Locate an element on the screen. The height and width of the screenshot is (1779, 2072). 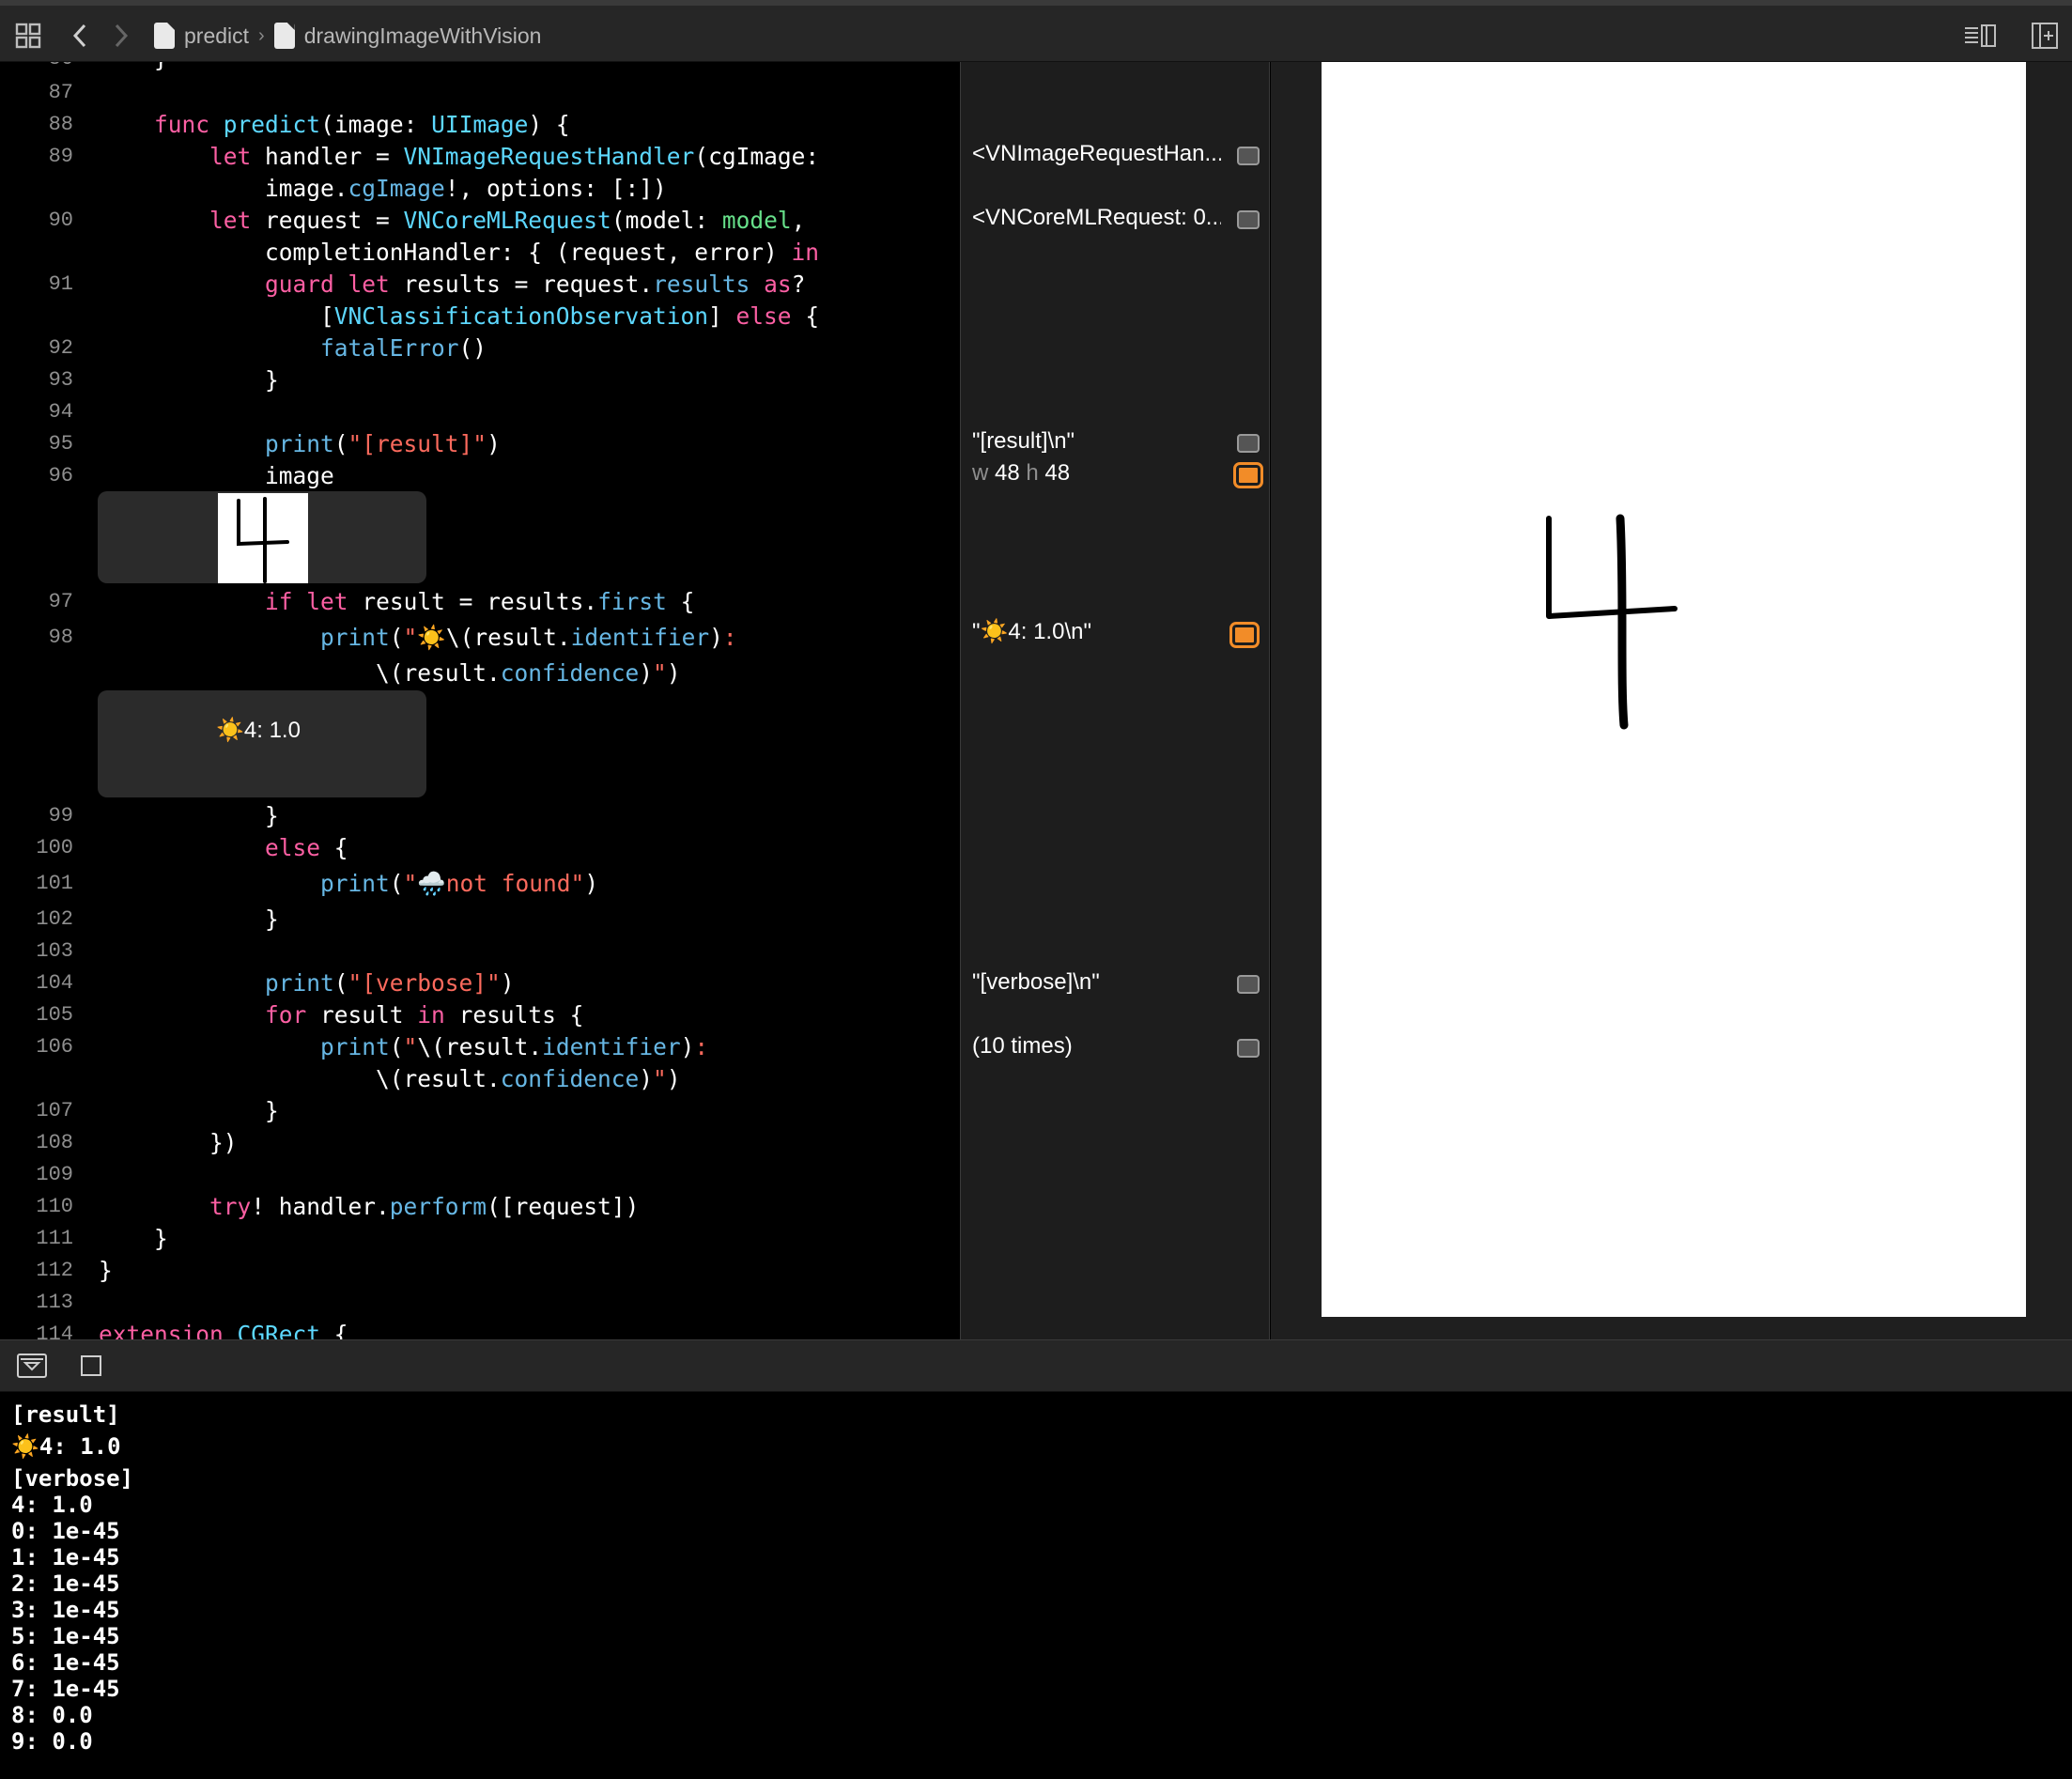
line-number: 101 is located at coordinates (54, 883).